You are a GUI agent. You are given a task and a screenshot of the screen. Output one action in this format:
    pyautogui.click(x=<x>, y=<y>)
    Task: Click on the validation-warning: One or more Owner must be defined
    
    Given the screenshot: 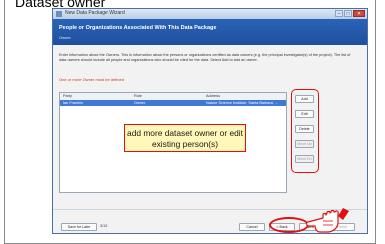 What is the action you would take?
    pyautogui.click(x=91, y=79)
    